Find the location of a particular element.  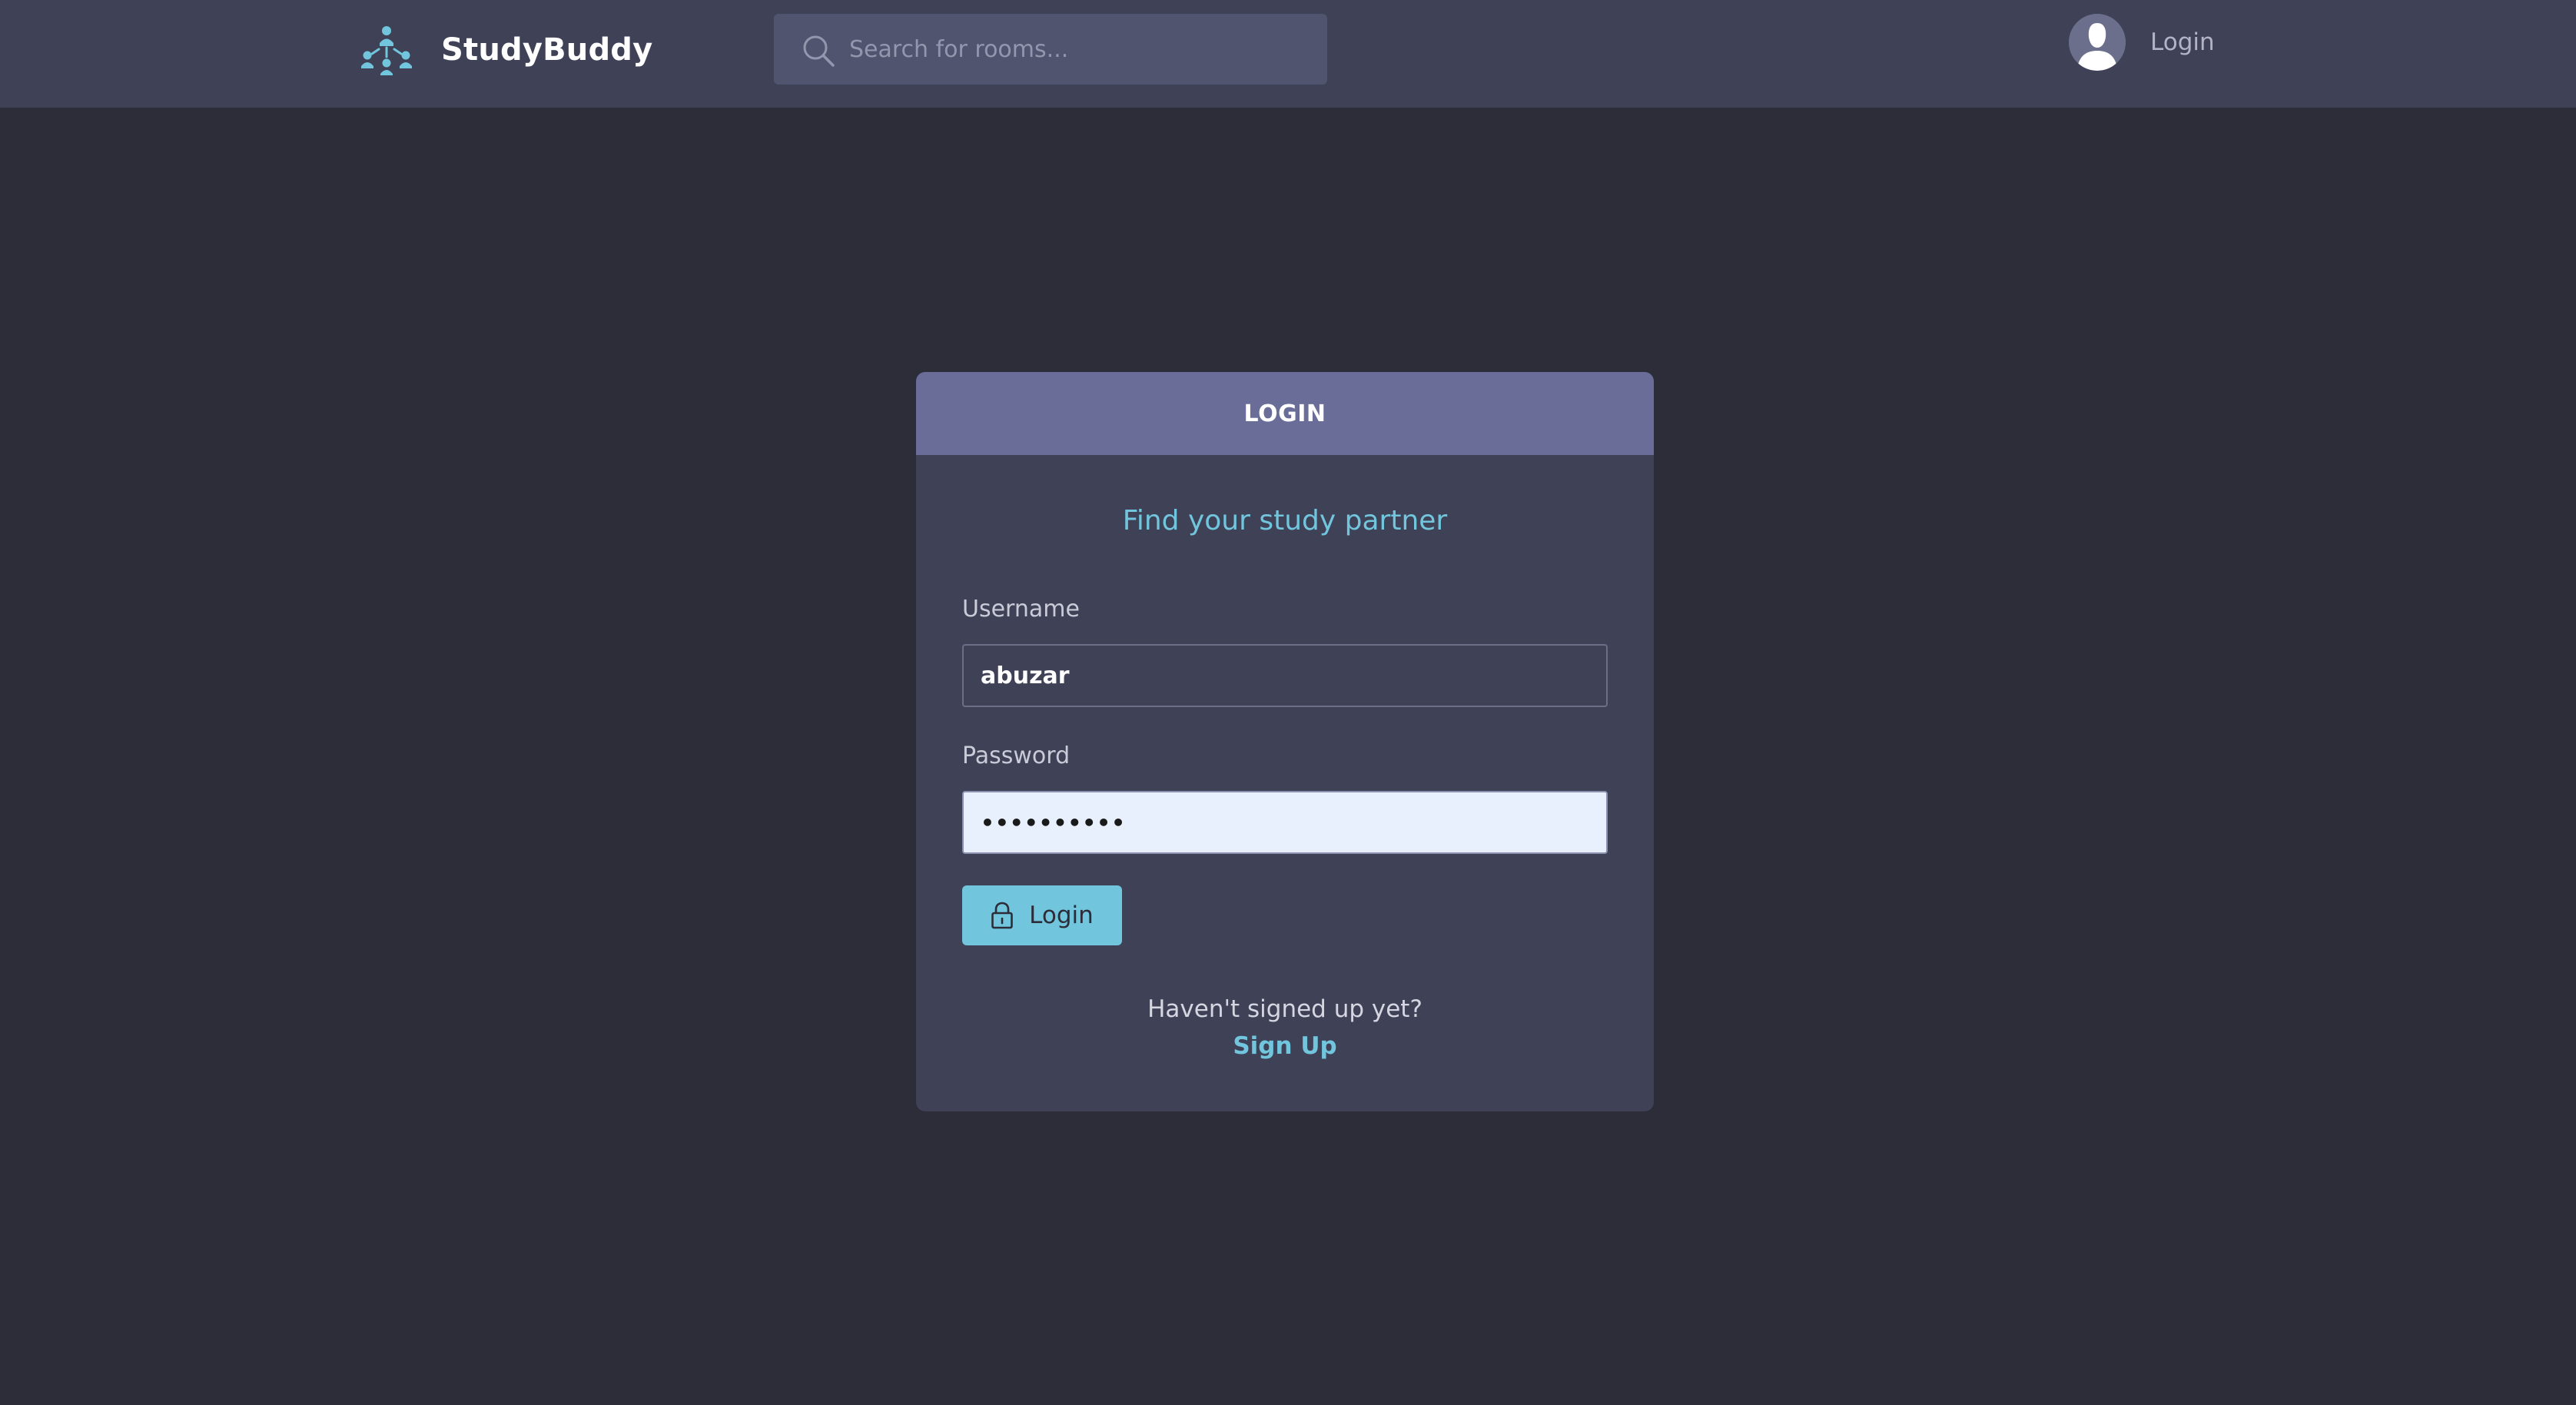

header-login-link: Login is located at coordinates (2182, 42).